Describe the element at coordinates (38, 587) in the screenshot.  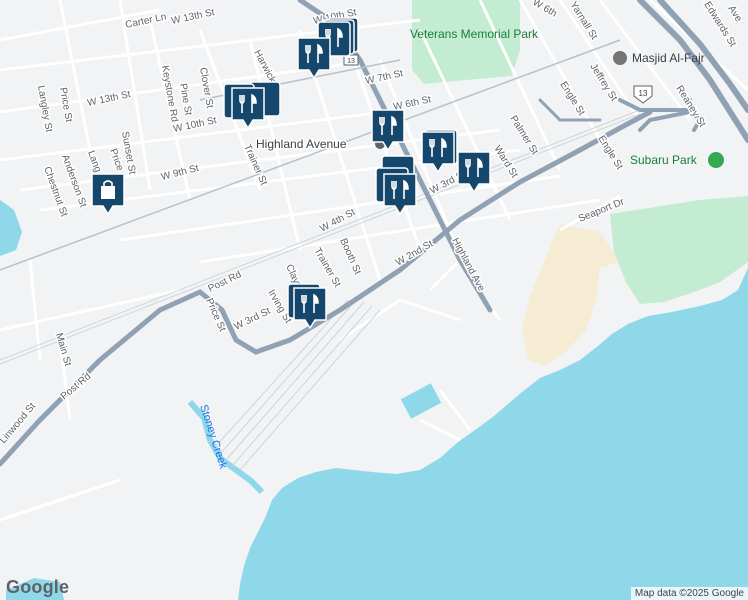
I see `google-logo: Google` at that location.